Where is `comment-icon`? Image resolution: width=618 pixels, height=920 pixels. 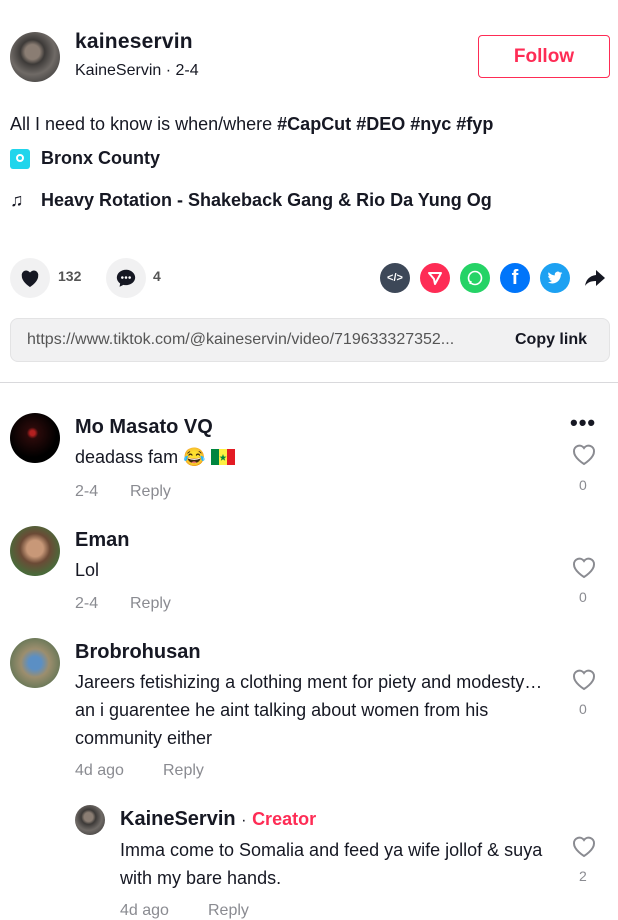
comment-icon is located at coordinates (126, 278).